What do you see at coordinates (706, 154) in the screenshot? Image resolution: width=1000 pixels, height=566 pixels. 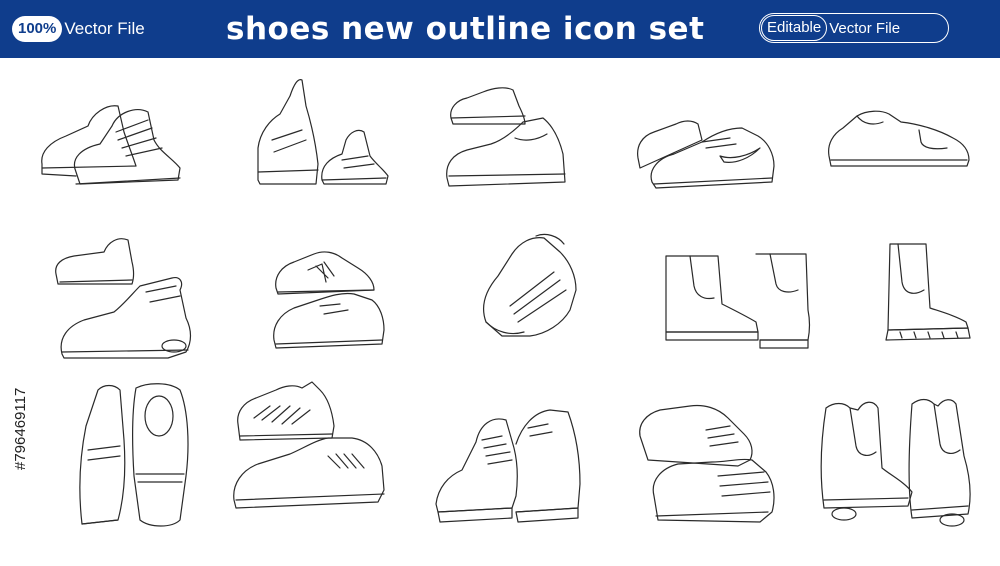 I see `swoosh-sneakers-icon` at bounding box center [706, 154].